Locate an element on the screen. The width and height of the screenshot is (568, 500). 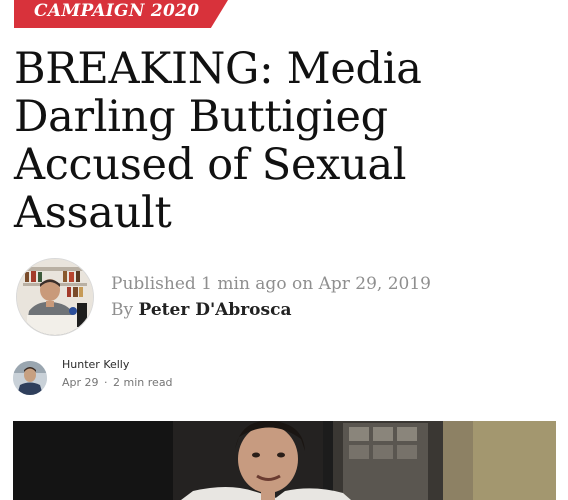
post-read-time: 2 min read is located at coordinates (143, 382).